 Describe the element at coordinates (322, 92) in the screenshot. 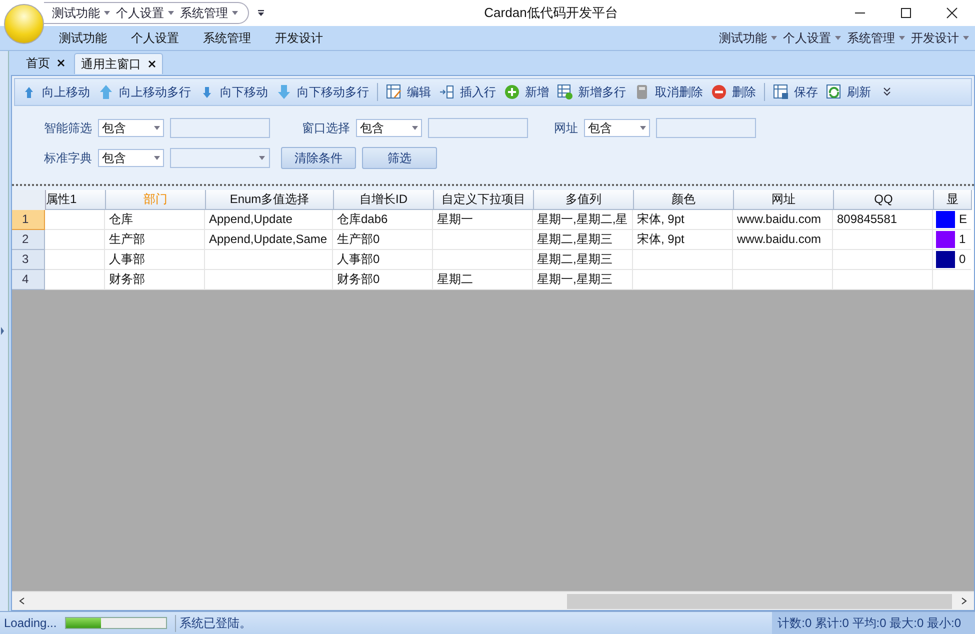

I see `toolbar-button: 向下移动多行` at that location.